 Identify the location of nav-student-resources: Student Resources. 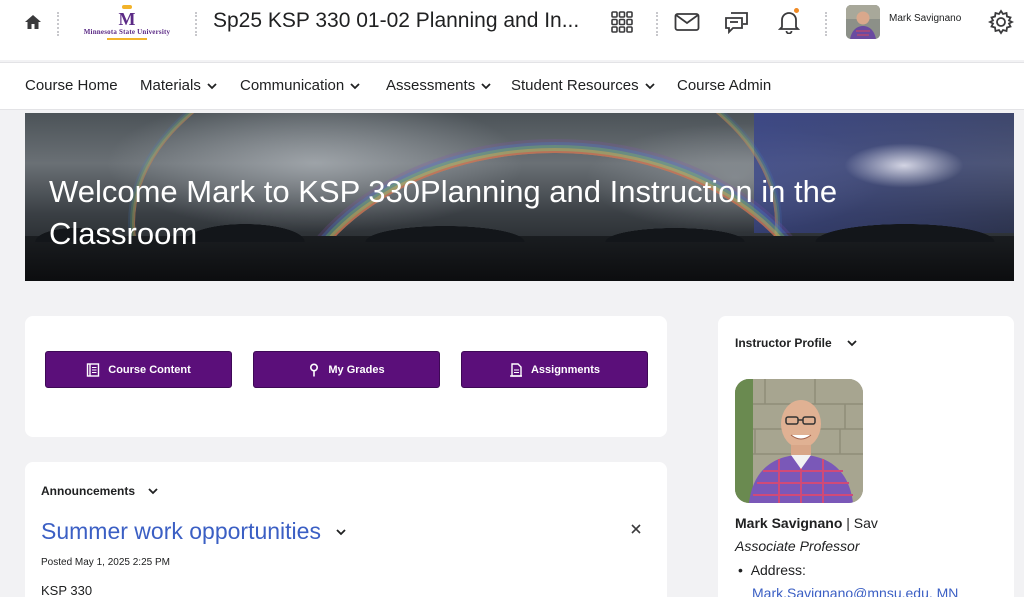
(583, 85).